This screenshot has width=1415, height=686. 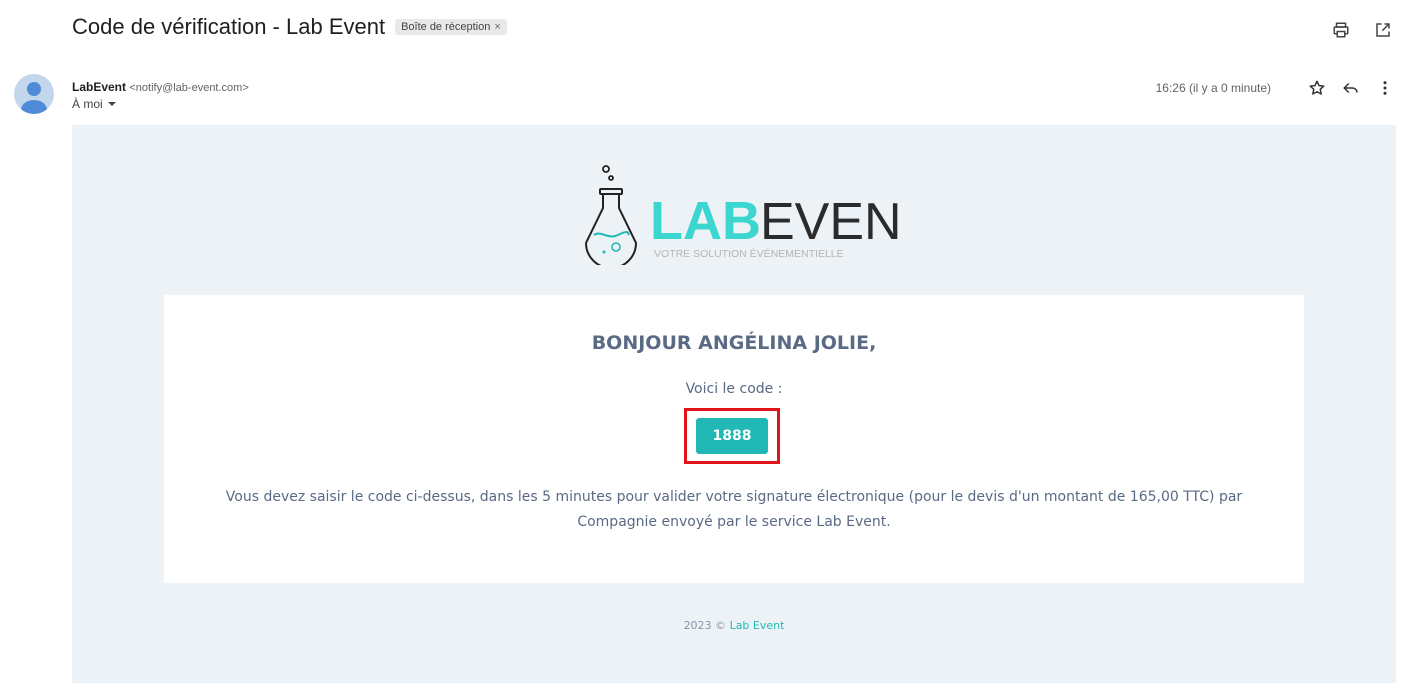 I want to click on more-options-icon, so click(x=1385, y=88).